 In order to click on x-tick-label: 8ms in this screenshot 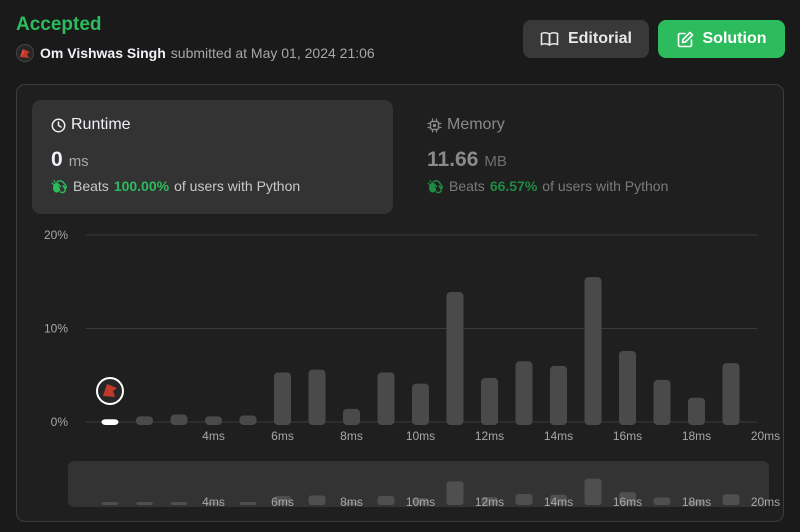, I will do `click(351, 436)`.